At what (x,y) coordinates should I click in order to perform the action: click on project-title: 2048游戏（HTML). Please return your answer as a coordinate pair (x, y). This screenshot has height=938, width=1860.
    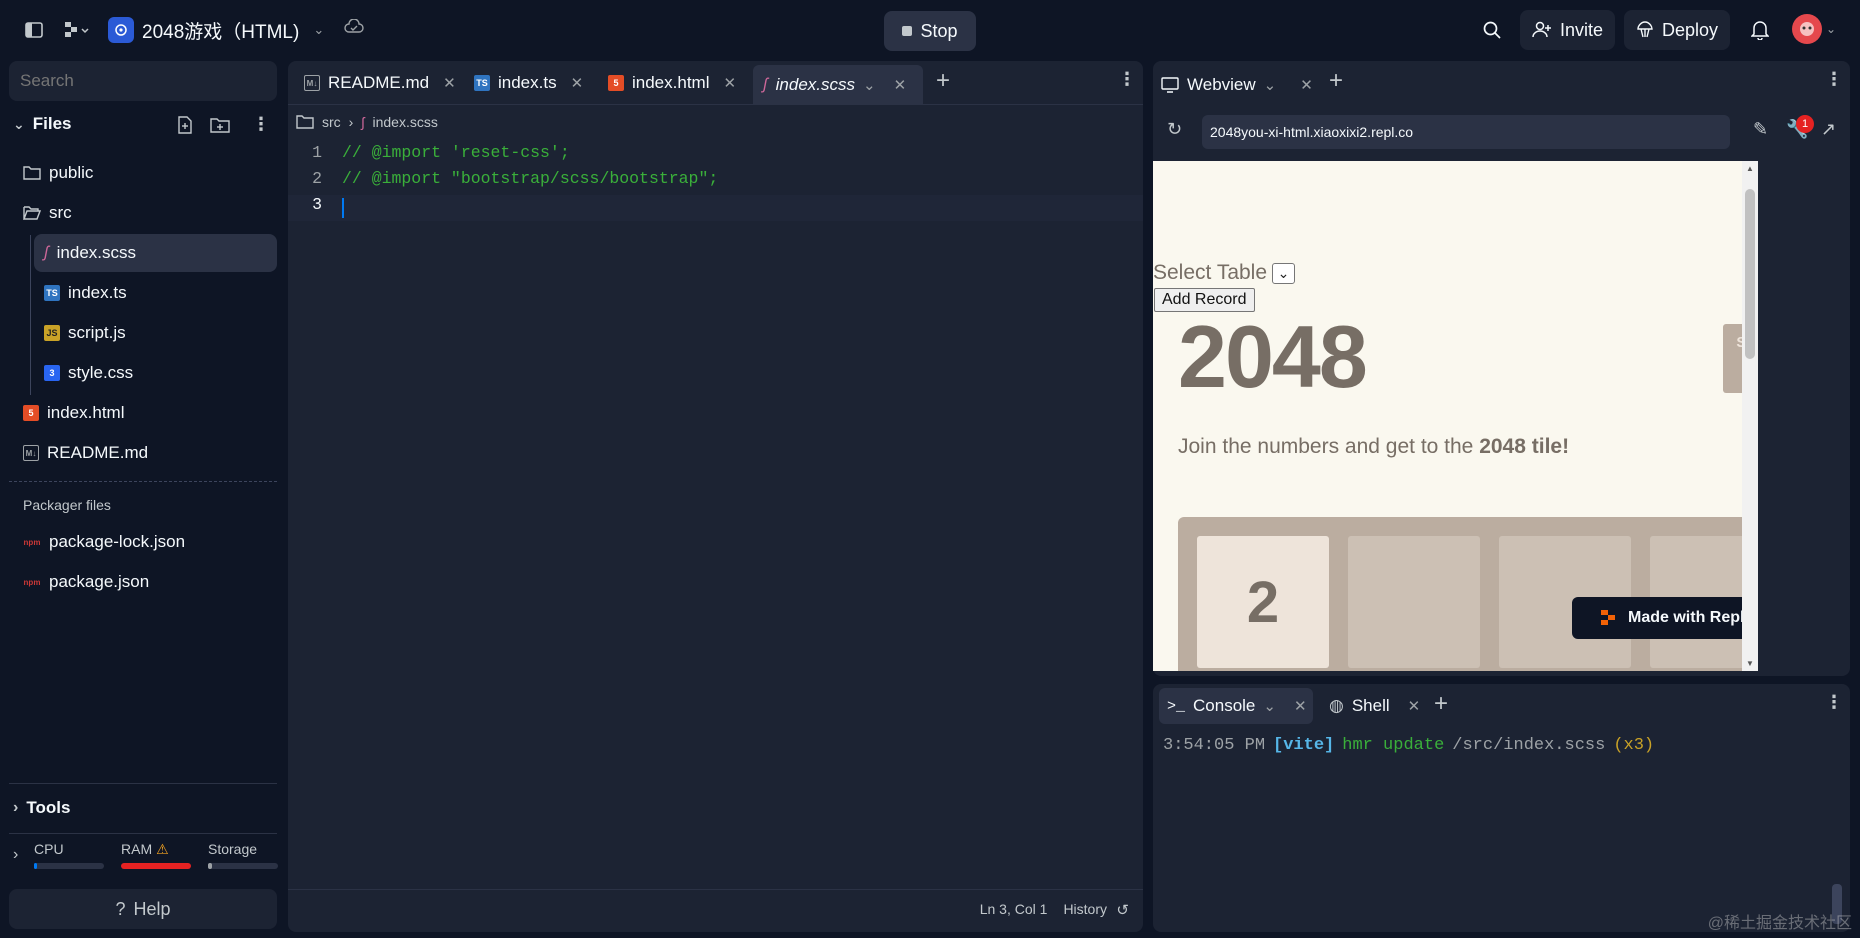
    Looking at the image, I should click on (221, 32).